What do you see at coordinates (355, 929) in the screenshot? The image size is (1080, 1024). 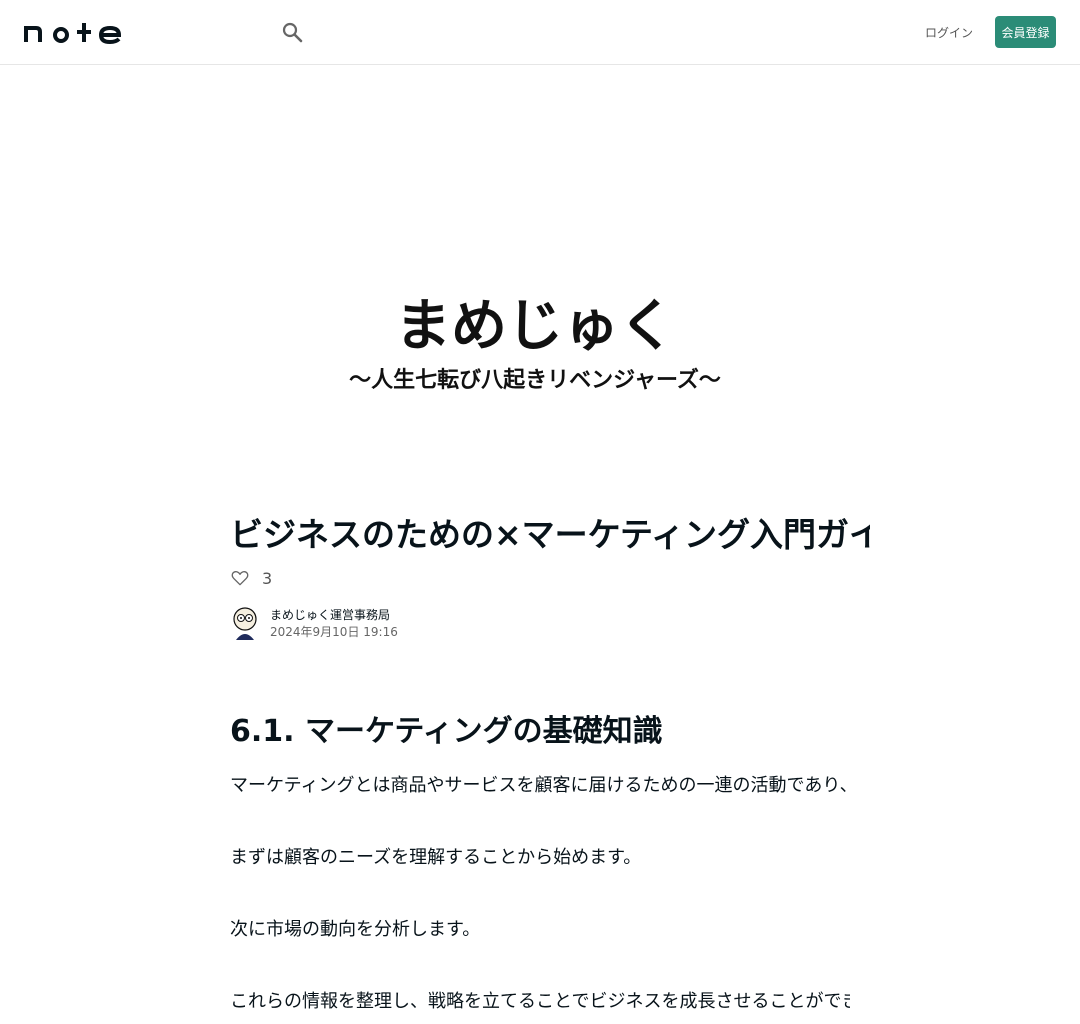 I see `body-paragraph: 次に市場の動向を分析します。` at bounding box center [355, 929].